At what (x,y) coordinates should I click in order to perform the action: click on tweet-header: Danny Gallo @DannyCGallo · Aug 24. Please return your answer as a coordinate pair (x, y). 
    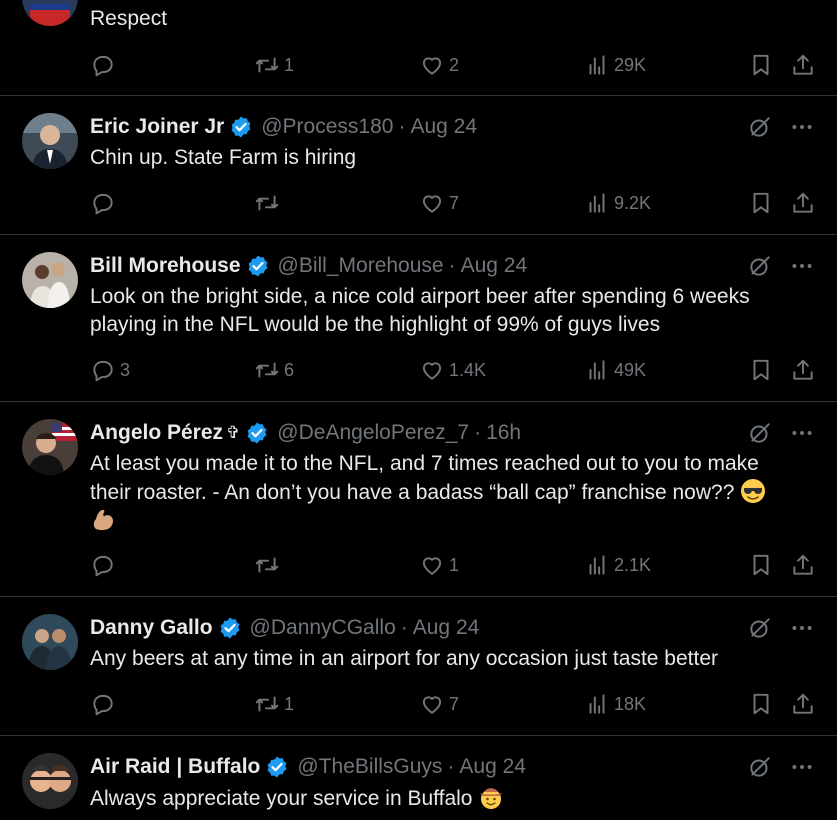
    Looking at the image, I should click on (284, 628).